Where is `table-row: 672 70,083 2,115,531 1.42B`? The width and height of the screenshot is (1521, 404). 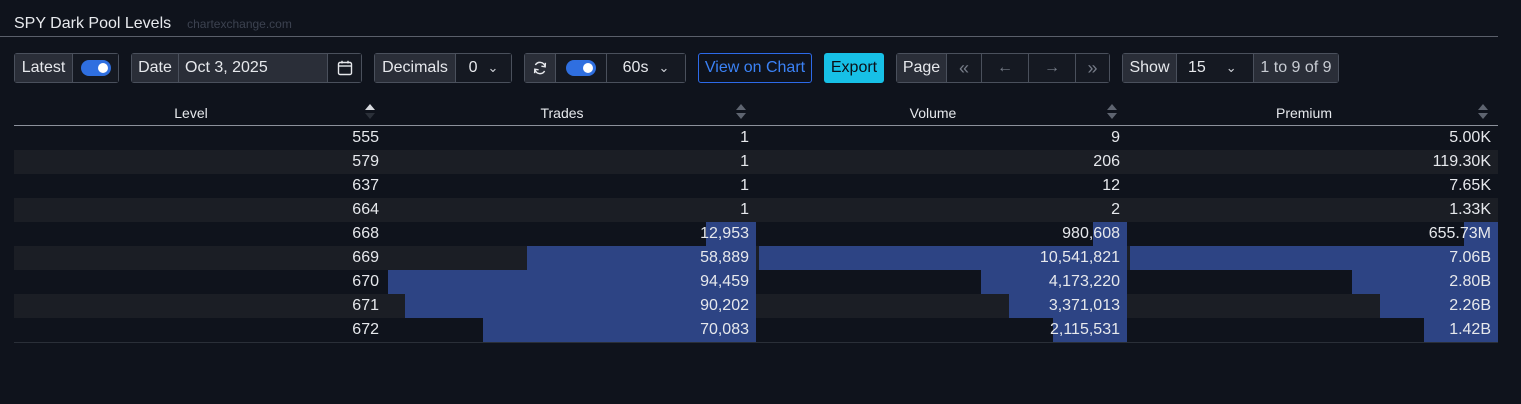 table-row: 672 70,083 2,115,531 1.42B is located at coordinates (756, 330).